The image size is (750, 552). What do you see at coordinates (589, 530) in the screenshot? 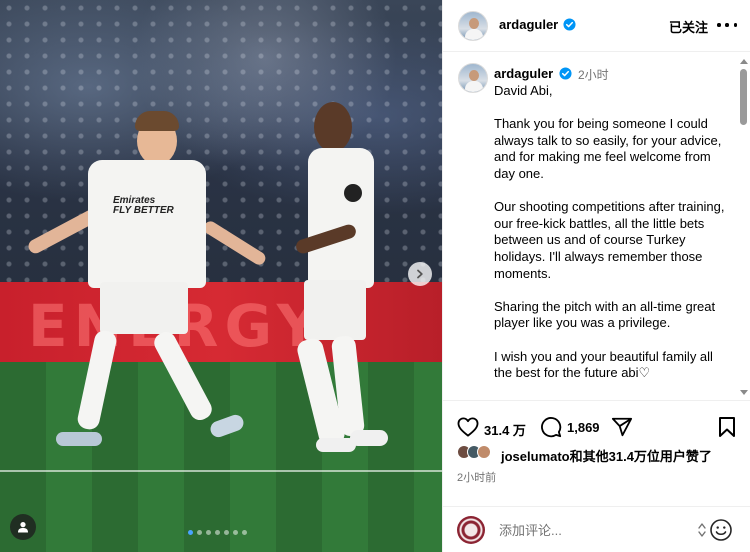
I see `comment-input` at bounding box center [589, 530].